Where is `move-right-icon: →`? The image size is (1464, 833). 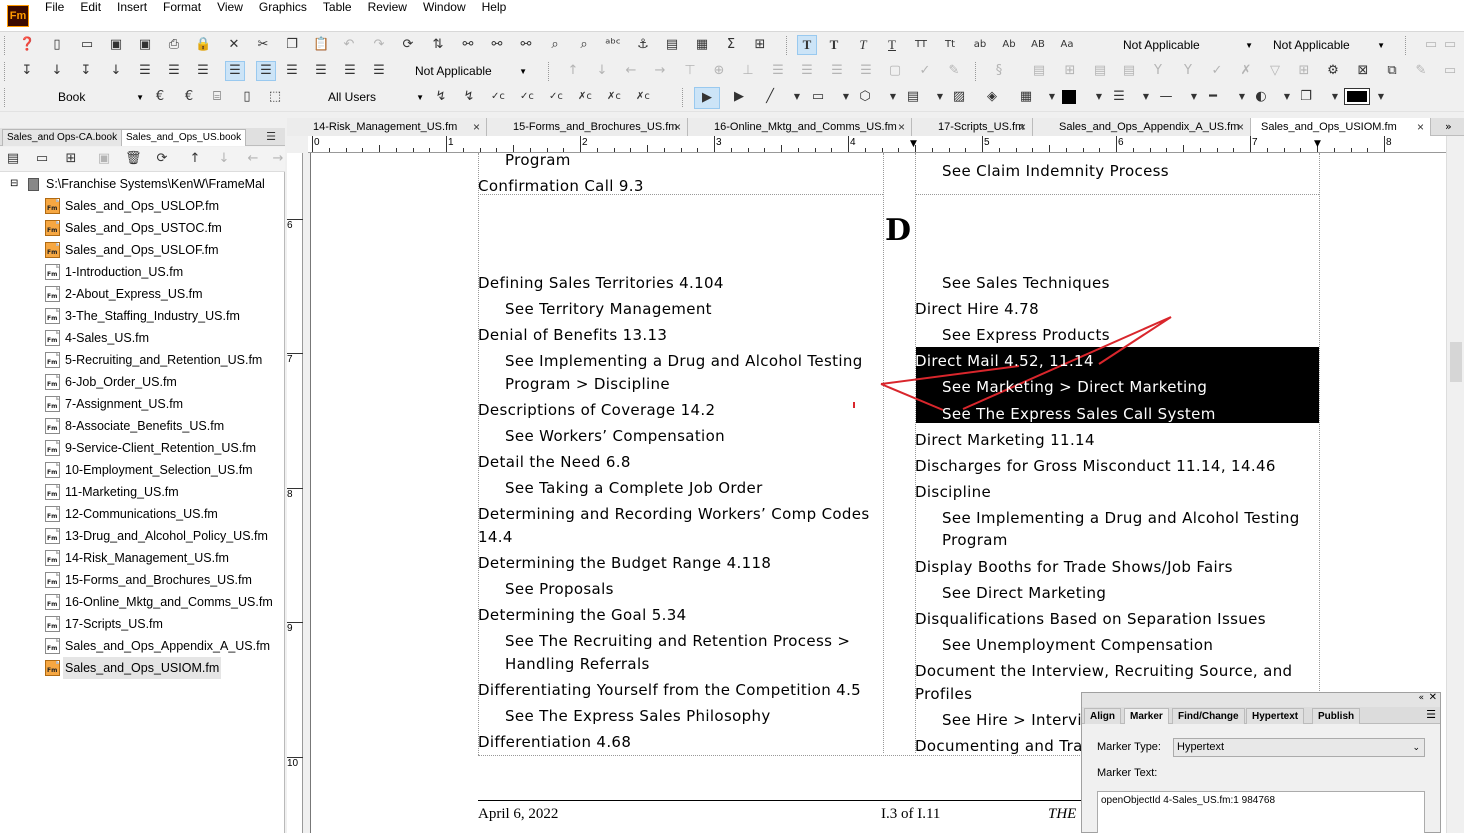
move-right-icon: → is located at coordinates (278, 159).